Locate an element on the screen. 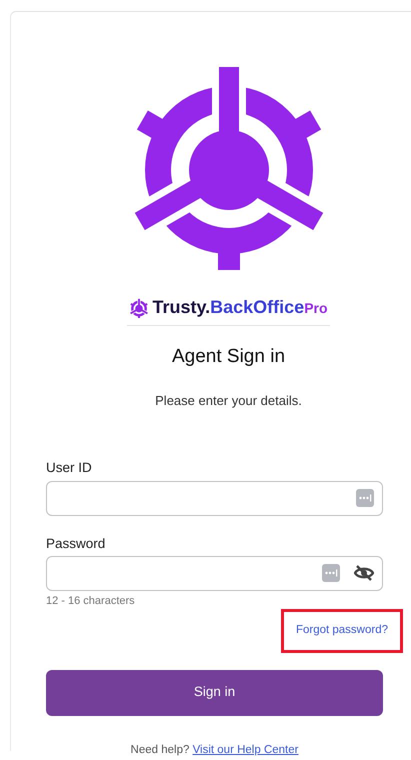  help-center-link: Visit our Help Center is located at coordinates (245, 750).